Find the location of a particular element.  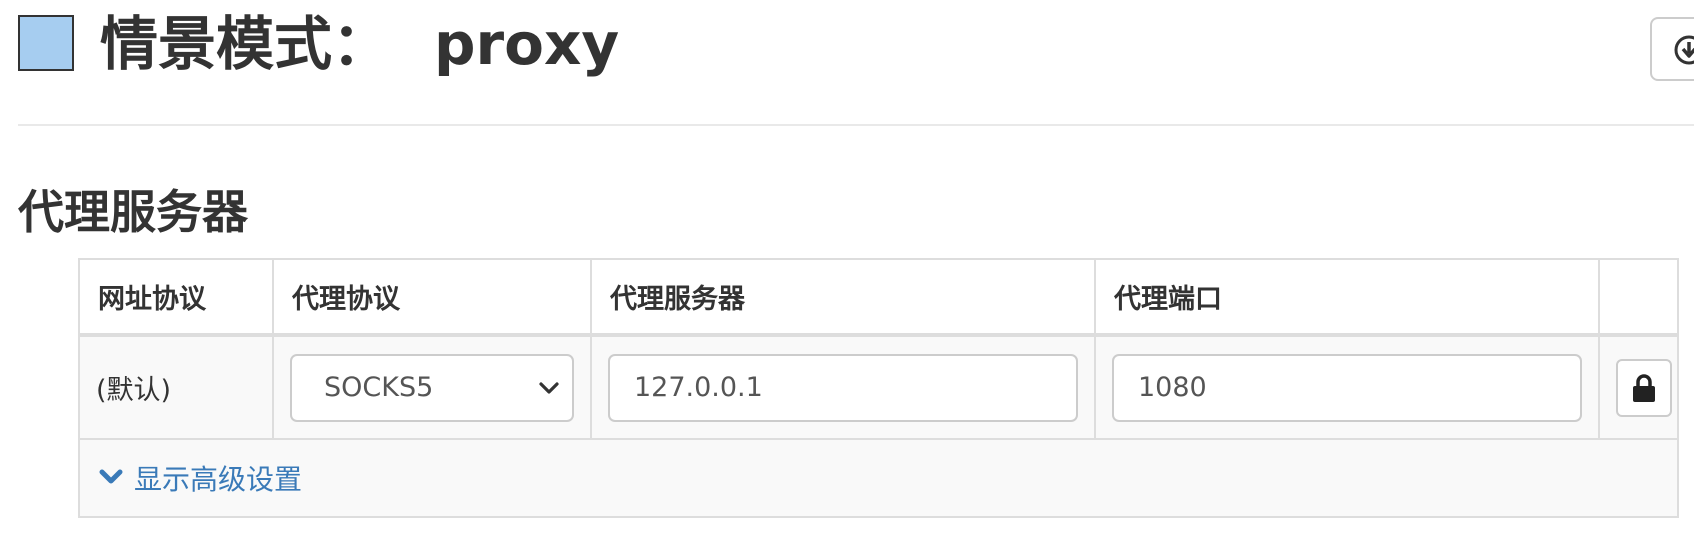

scheme-cell: (默认) is located at coordinates (176, 387).